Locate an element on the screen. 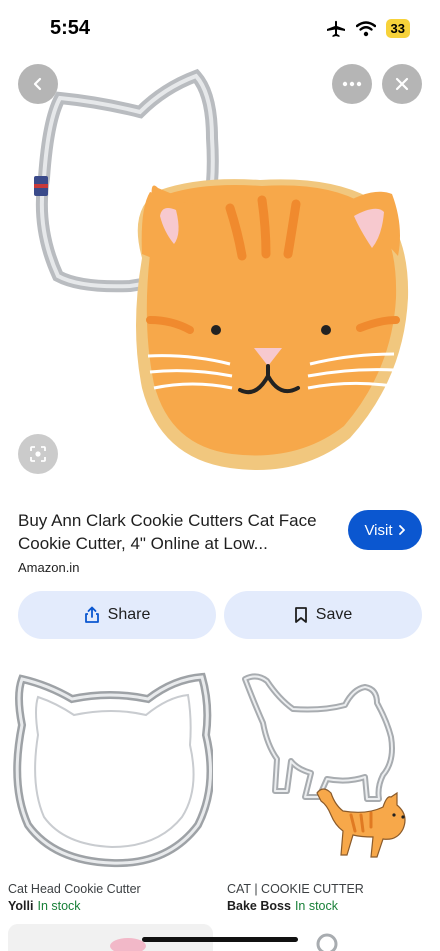 This screenshot has width=440, height=951. related-title: Cat Head Cookie Cutter is located at coordinates (74, 889).